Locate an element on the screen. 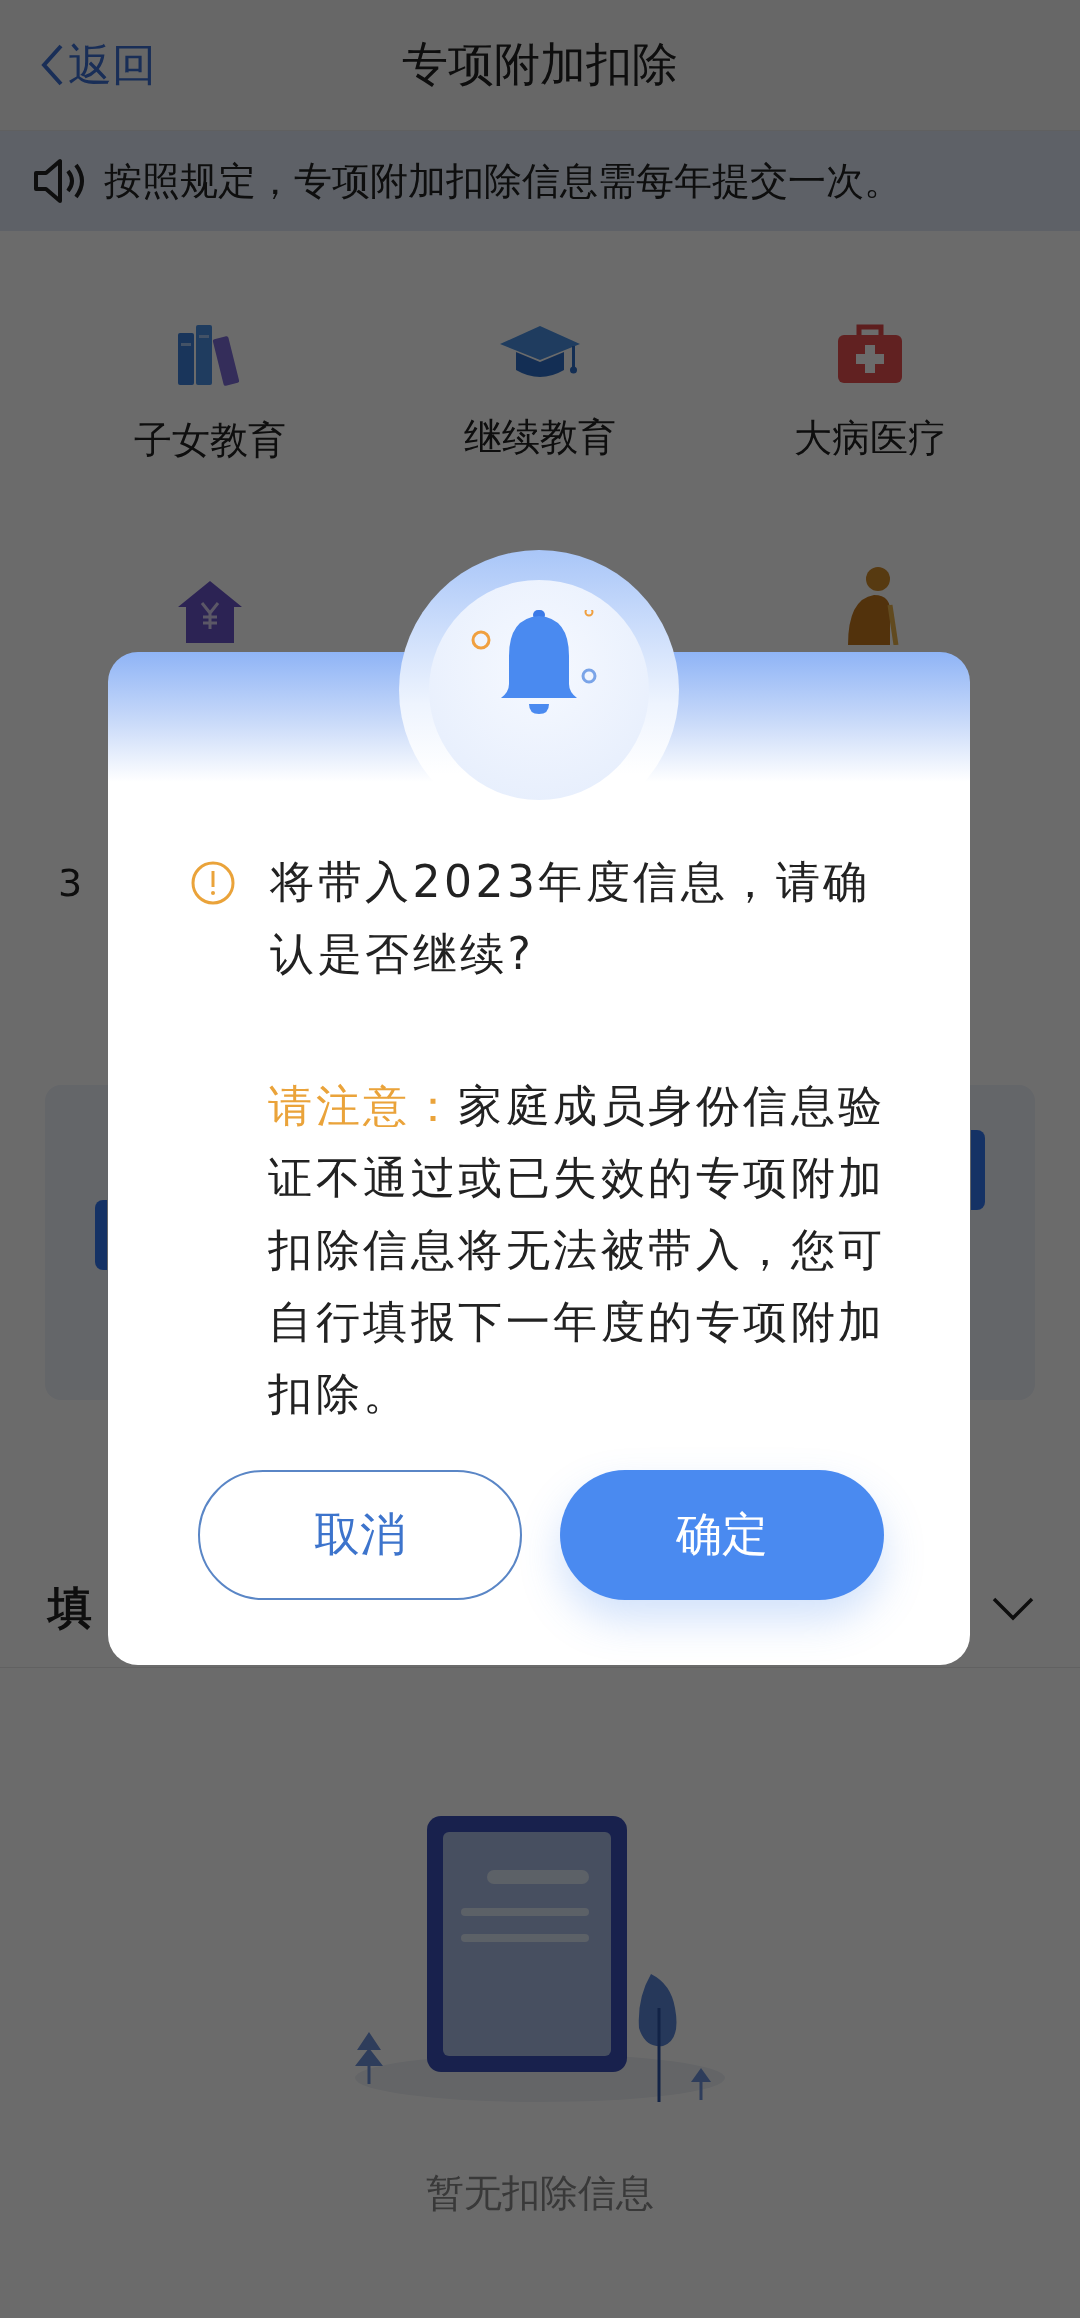 This screenshot has height=2318, width=1080. section-title: 填 is located at coordinates (70, 1608).